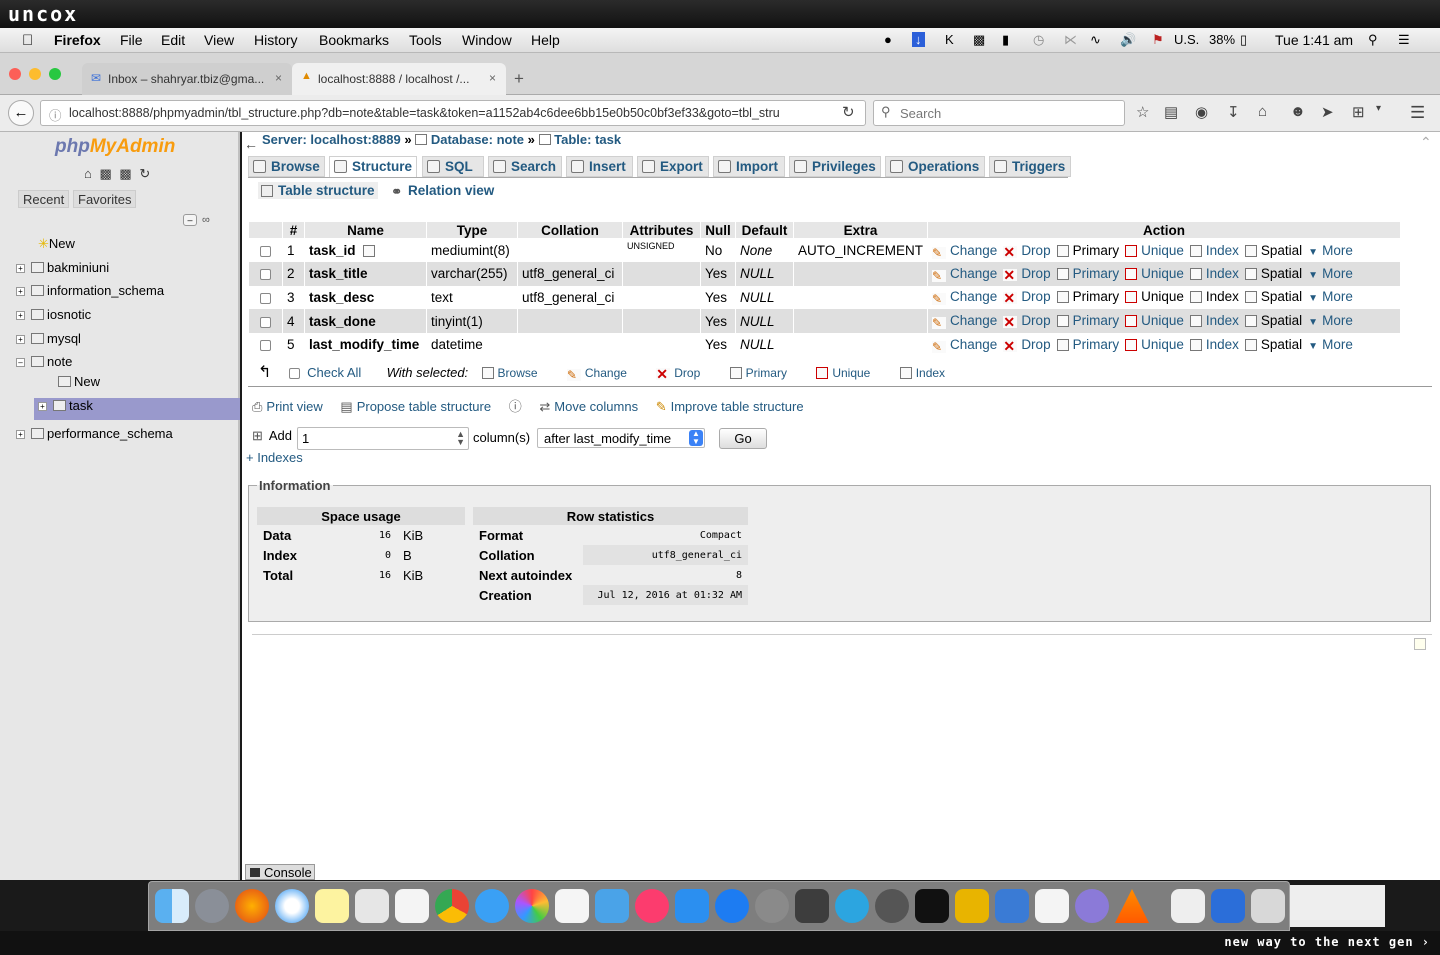 The image size is (1440, 955). Describe the element at coordinates (334, 372) in the screenshot. I see `check-all-link: Check All` at that location.